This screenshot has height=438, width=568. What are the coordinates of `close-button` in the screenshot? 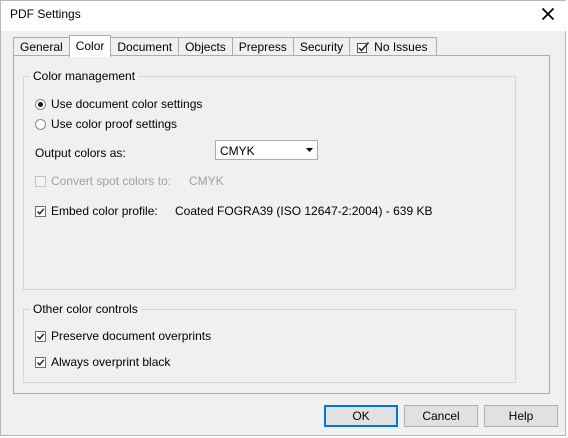 It's located at (548, 14).